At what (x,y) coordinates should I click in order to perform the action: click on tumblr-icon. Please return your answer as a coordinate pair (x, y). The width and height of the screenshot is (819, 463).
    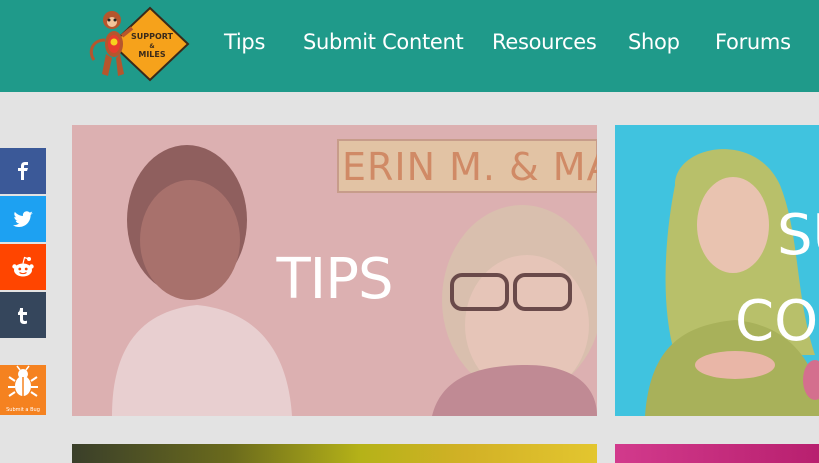
    Looking at the image, I should click on (22, 316).